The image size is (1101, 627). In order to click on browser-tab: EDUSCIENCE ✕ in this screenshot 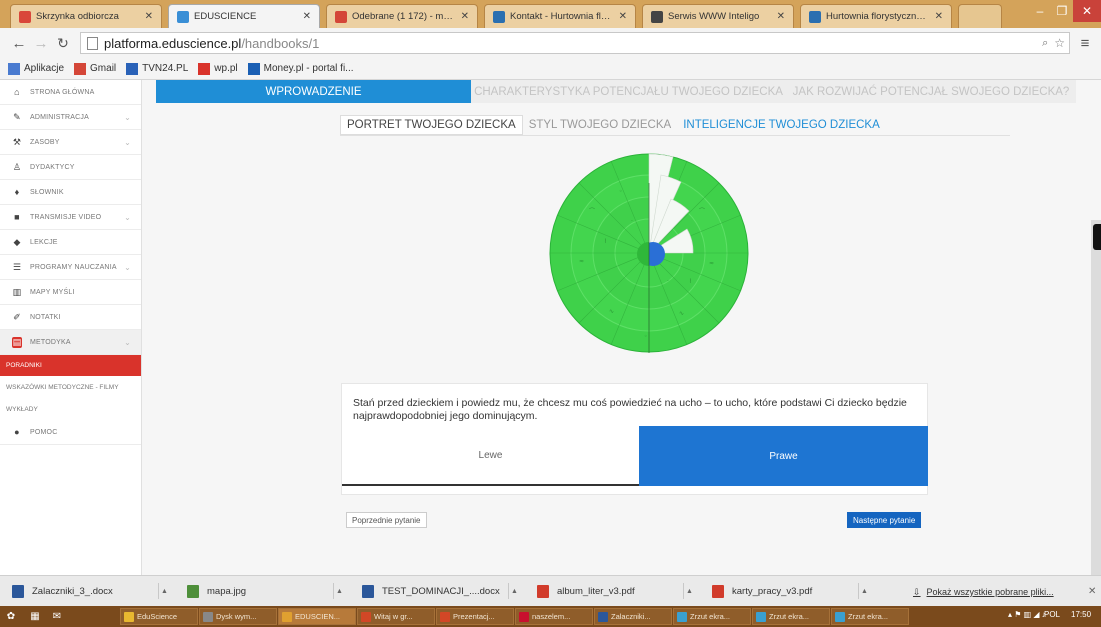, I will do `click(244, 16)`.